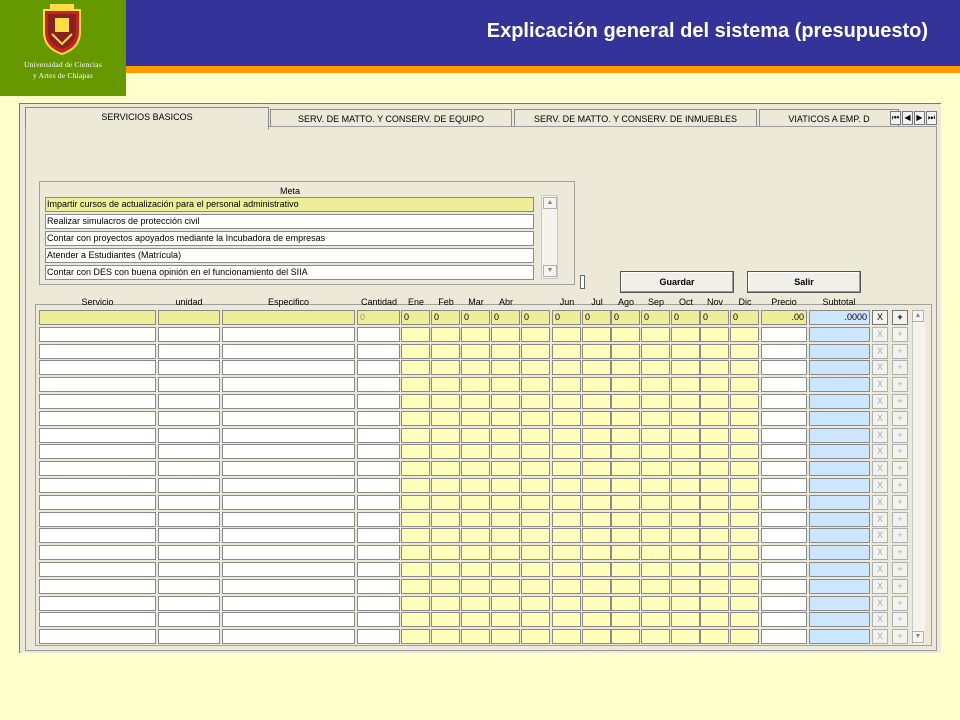 The width and height of the screenshot is (960, 720). I want to click on table-scrollbar: ▲ ▼, so click(918, 477).